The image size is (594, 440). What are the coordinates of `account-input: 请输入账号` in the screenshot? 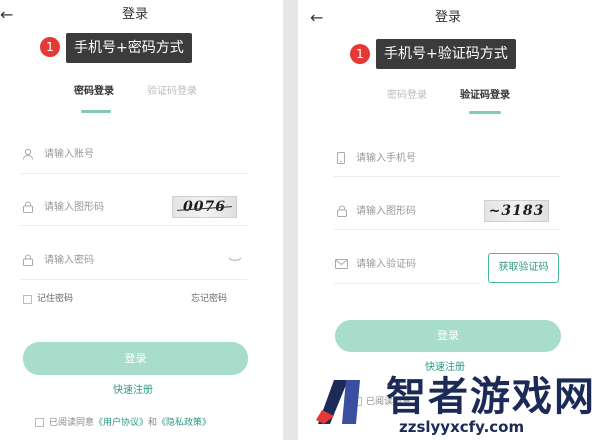 It's located at (69, 155).